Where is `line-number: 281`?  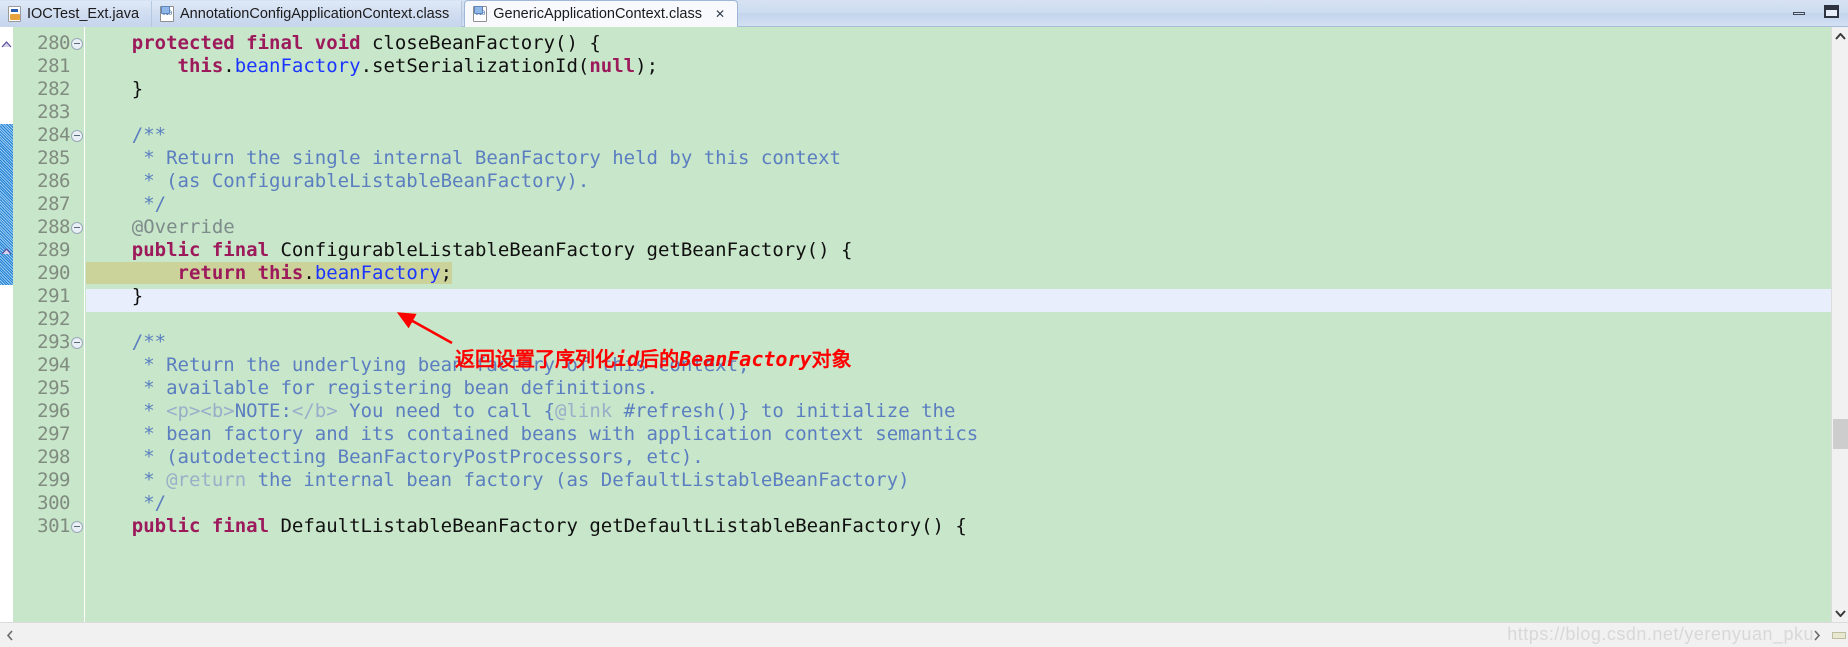
line-number: 281 is located at coordinates (53, 66).